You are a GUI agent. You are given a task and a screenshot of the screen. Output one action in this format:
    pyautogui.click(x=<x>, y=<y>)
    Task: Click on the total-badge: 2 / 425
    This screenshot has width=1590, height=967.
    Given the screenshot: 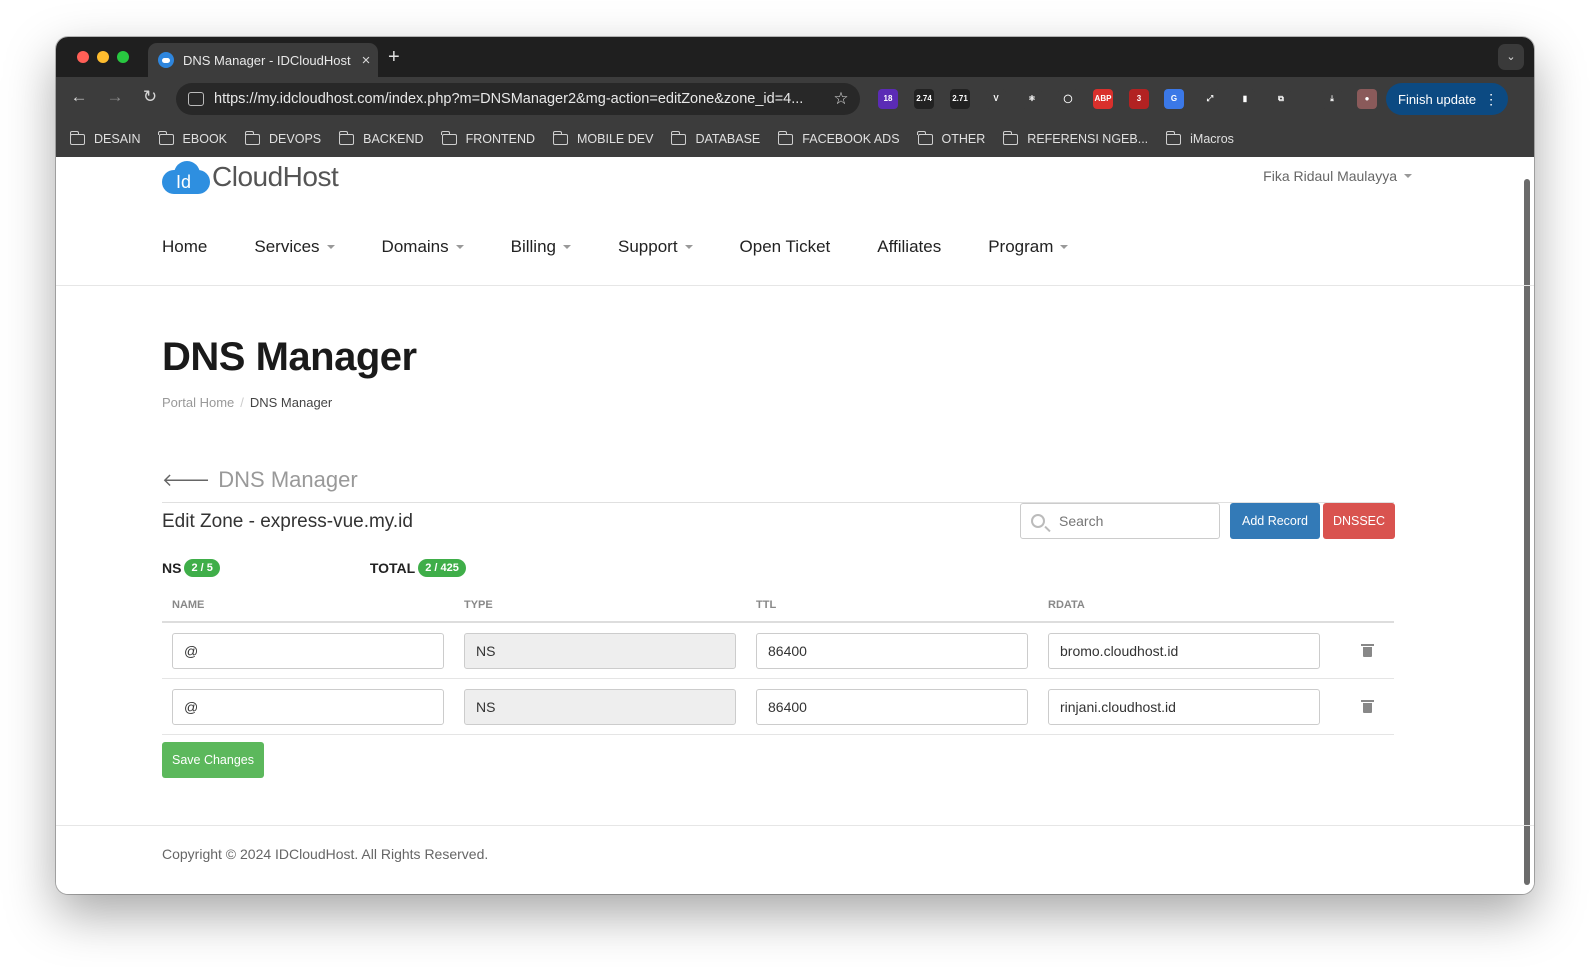 What is the action you would take?
    pyautogui.click(x=442, y=568)
    